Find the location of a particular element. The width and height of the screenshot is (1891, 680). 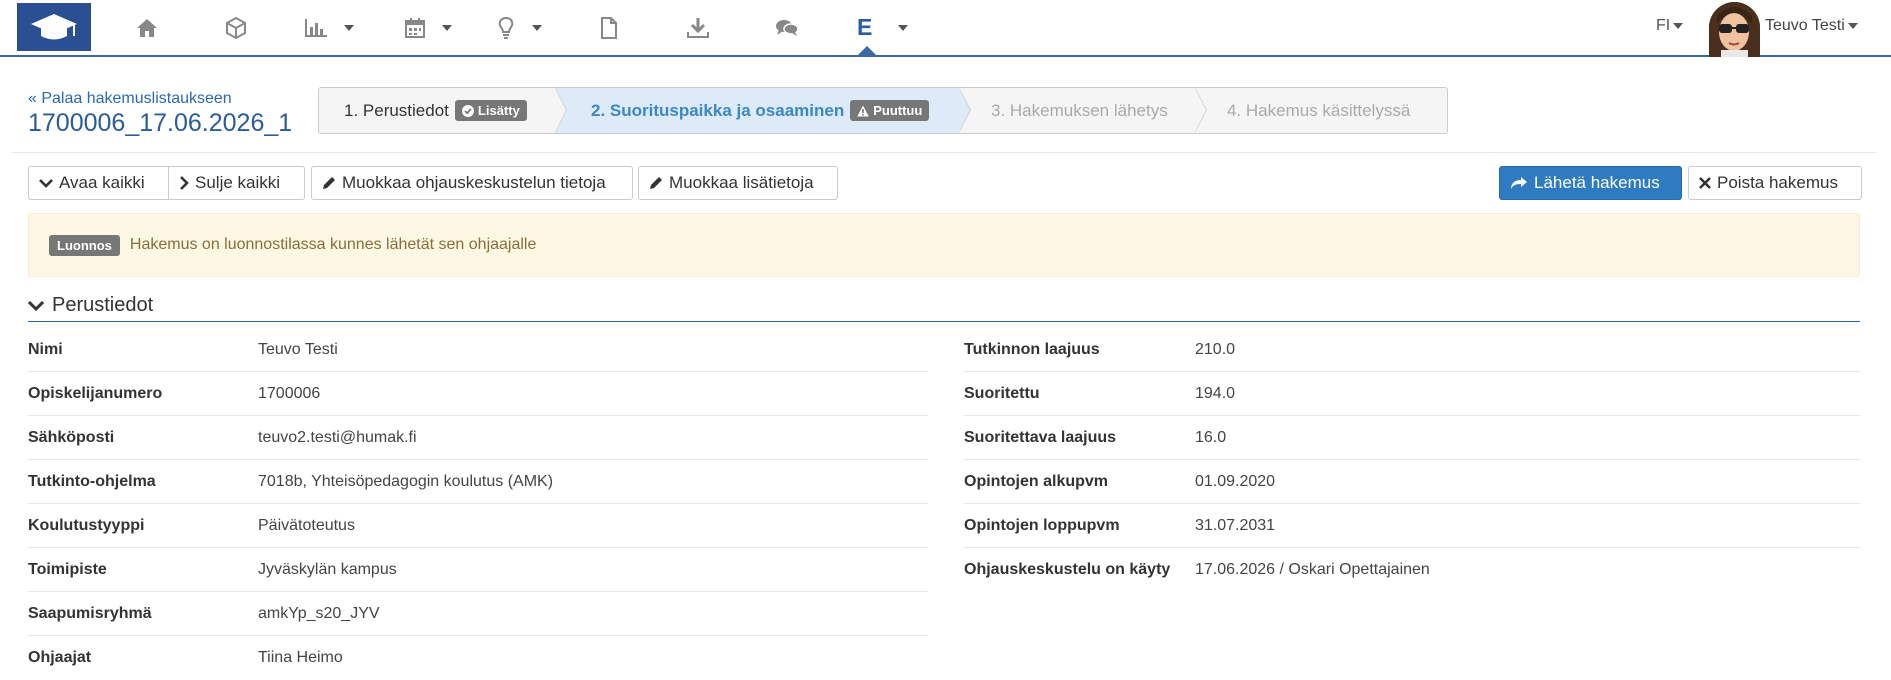

edit-guidance-label: Muokkaa ohjauskeskustelun tietoja is located at coordinates (474, 182).